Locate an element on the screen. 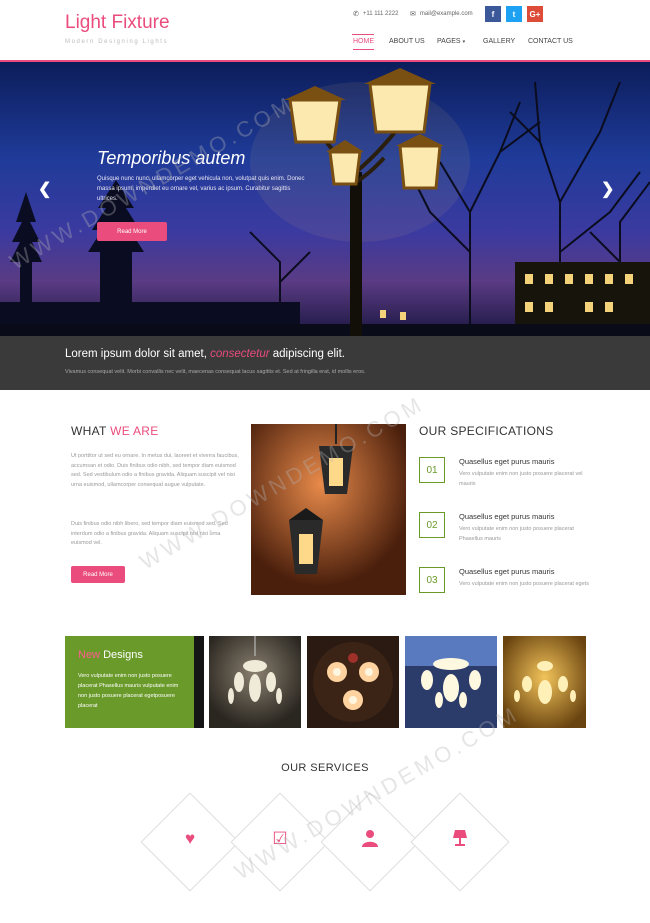 The width and height of the screenshot is (650, 923). new-designs-title-highlight: New is located at coordinates (89, 655).